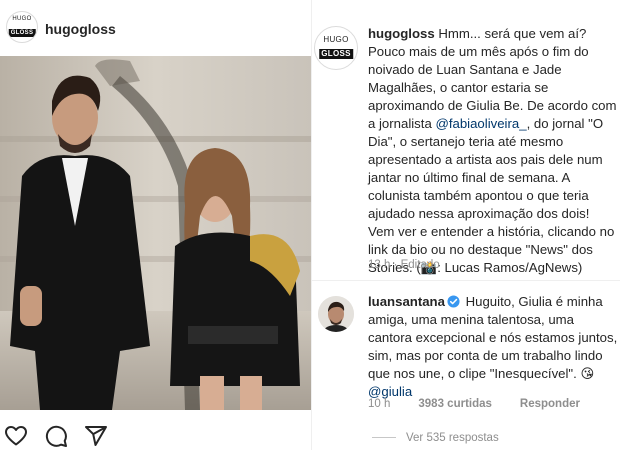 This screenshot has width=620, height=450. I want to click on comment-icon, so click(56, 436).